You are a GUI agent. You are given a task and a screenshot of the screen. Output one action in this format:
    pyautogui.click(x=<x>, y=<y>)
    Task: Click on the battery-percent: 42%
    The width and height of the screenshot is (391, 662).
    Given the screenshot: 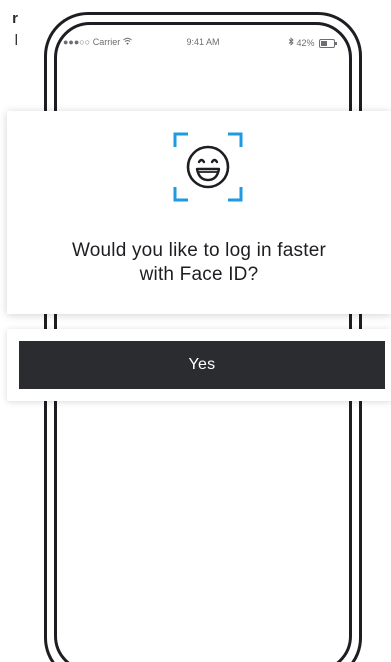 What is the action you would take?
    pyautogui.click(x=305, y=43)
    